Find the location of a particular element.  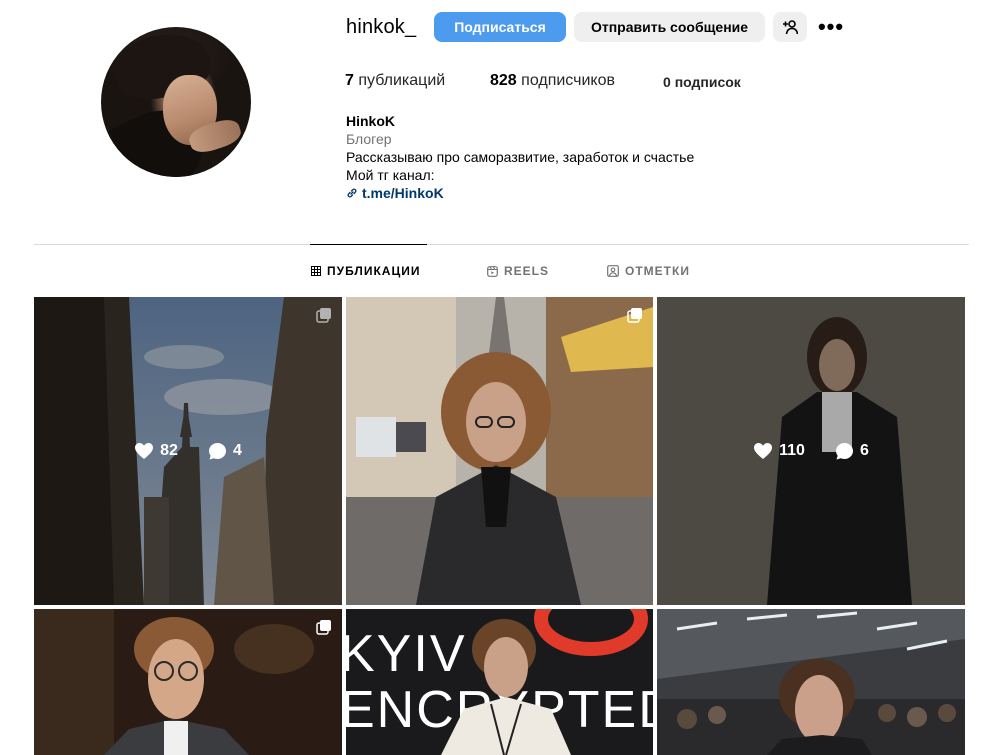

post-hover-overlay: 82 4 is located at coordinates (188, 451).